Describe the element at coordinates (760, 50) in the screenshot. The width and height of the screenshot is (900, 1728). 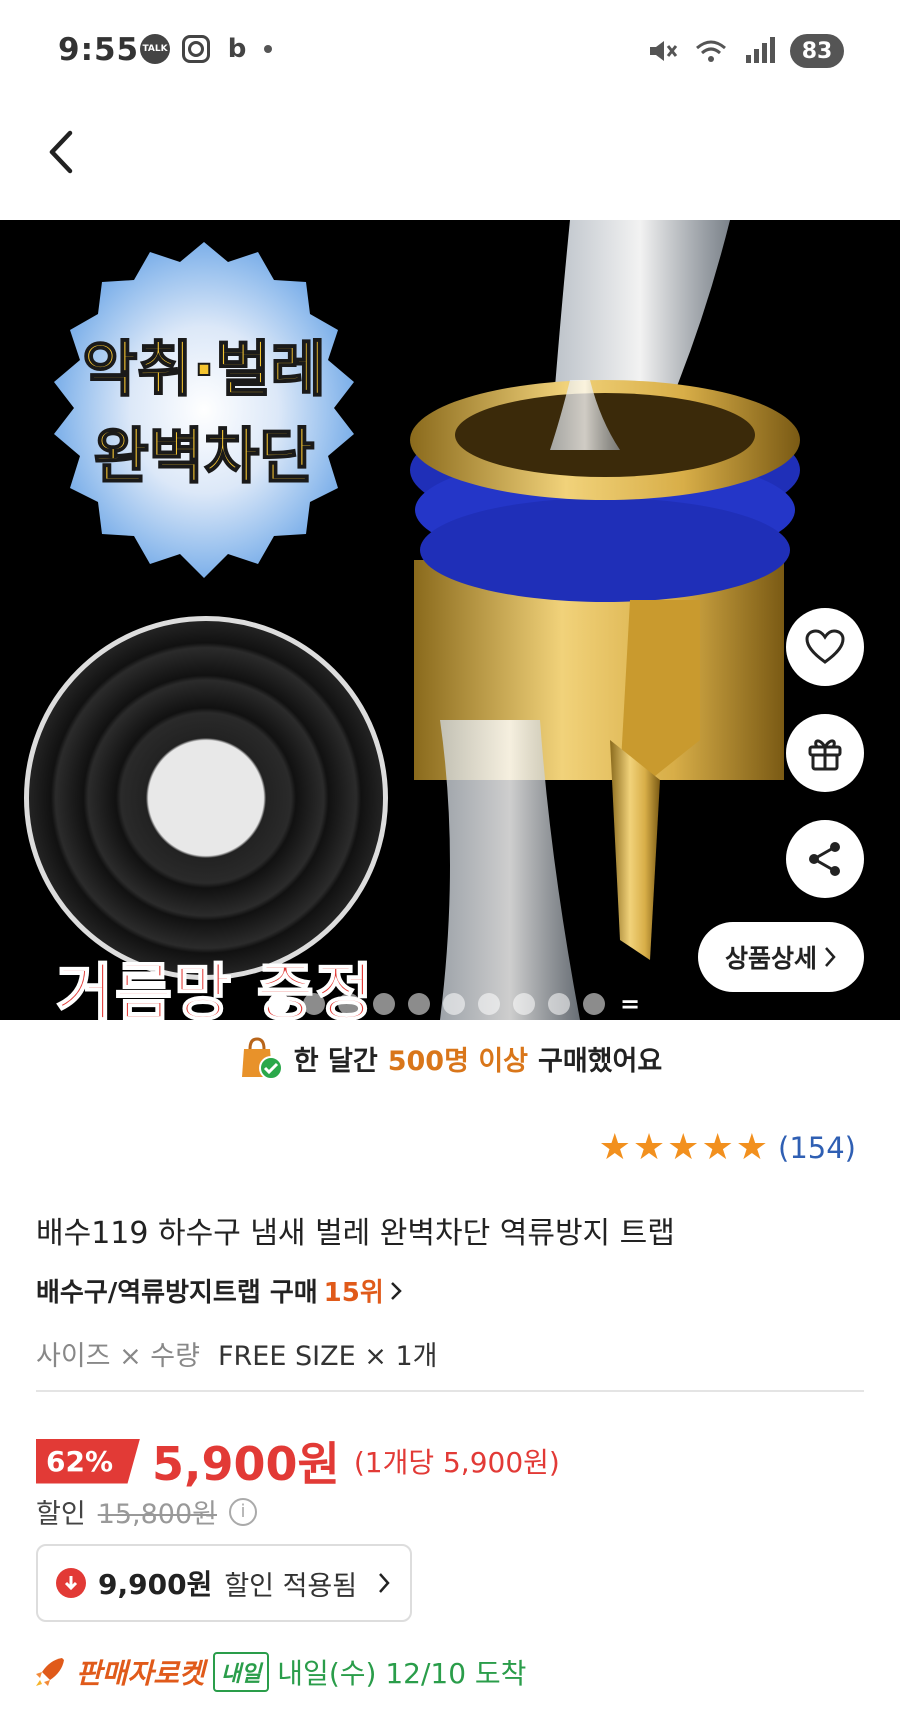
I see `signal-icon` at that location.